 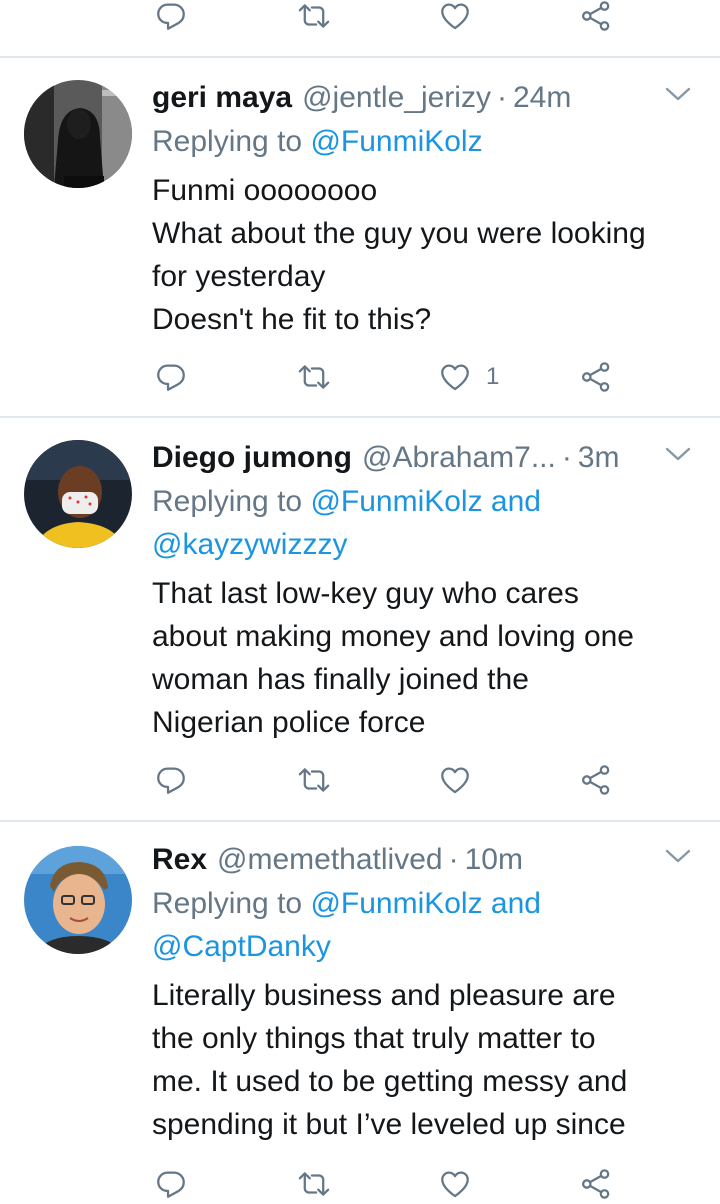 I want to click on mention-link: @FunmiKolz, so click(x=396, y=141).